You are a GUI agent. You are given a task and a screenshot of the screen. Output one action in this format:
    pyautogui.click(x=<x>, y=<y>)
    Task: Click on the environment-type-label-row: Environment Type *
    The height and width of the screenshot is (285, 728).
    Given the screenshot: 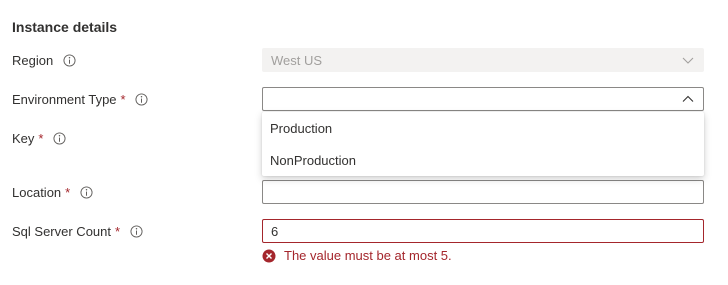 What is the action you would take?
    pyautogui.click(x=80, y=99)
    